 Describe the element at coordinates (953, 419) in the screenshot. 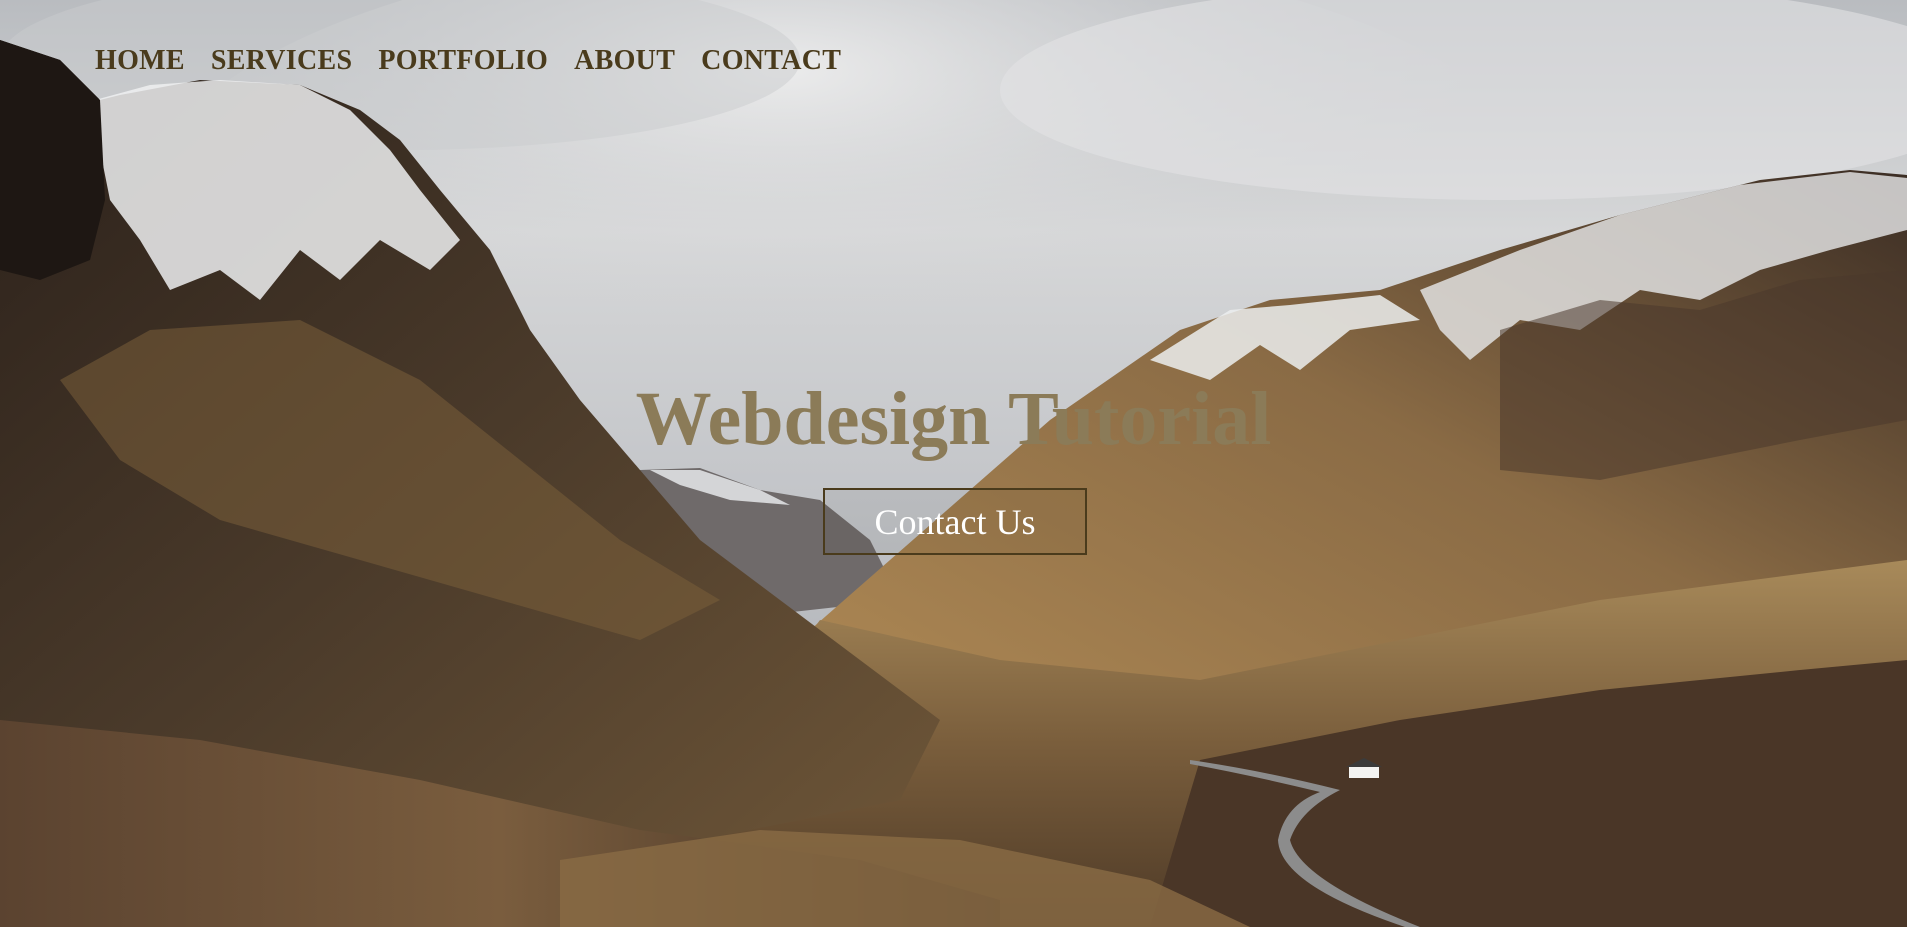

I see `hero-title: Webdesign Tutorial` at that location.